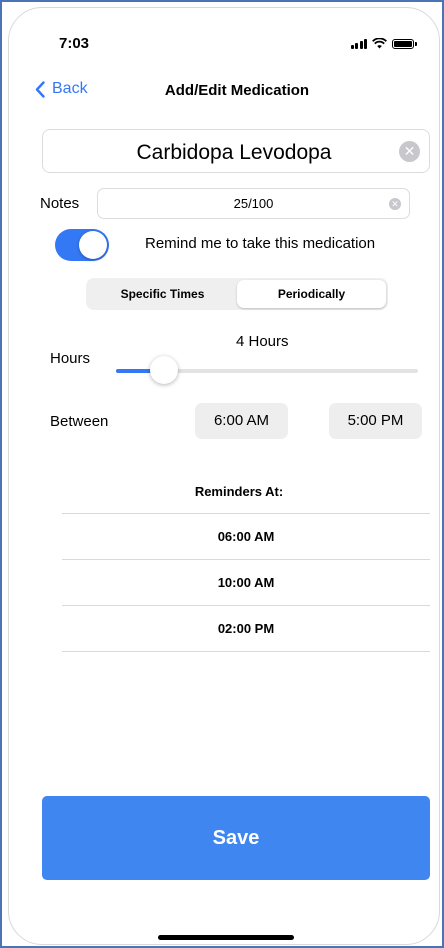 This screenshot has width=444, height=948. Describe the element at coordinates (74, 43) in the screenshot. I see `status-time: 7:03` at that location.